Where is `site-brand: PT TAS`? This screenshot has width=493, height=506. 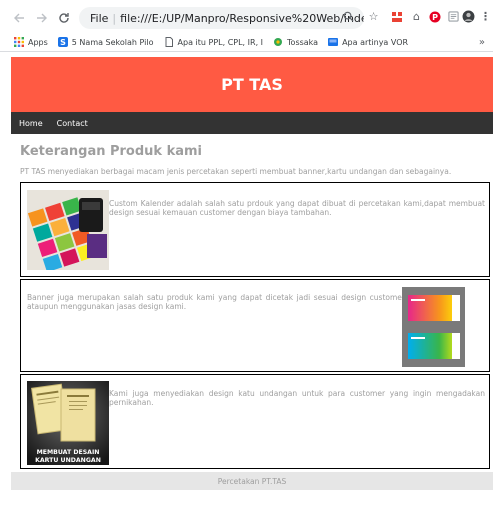 site-brand: PT TAS is located at coordinates (252, 84).